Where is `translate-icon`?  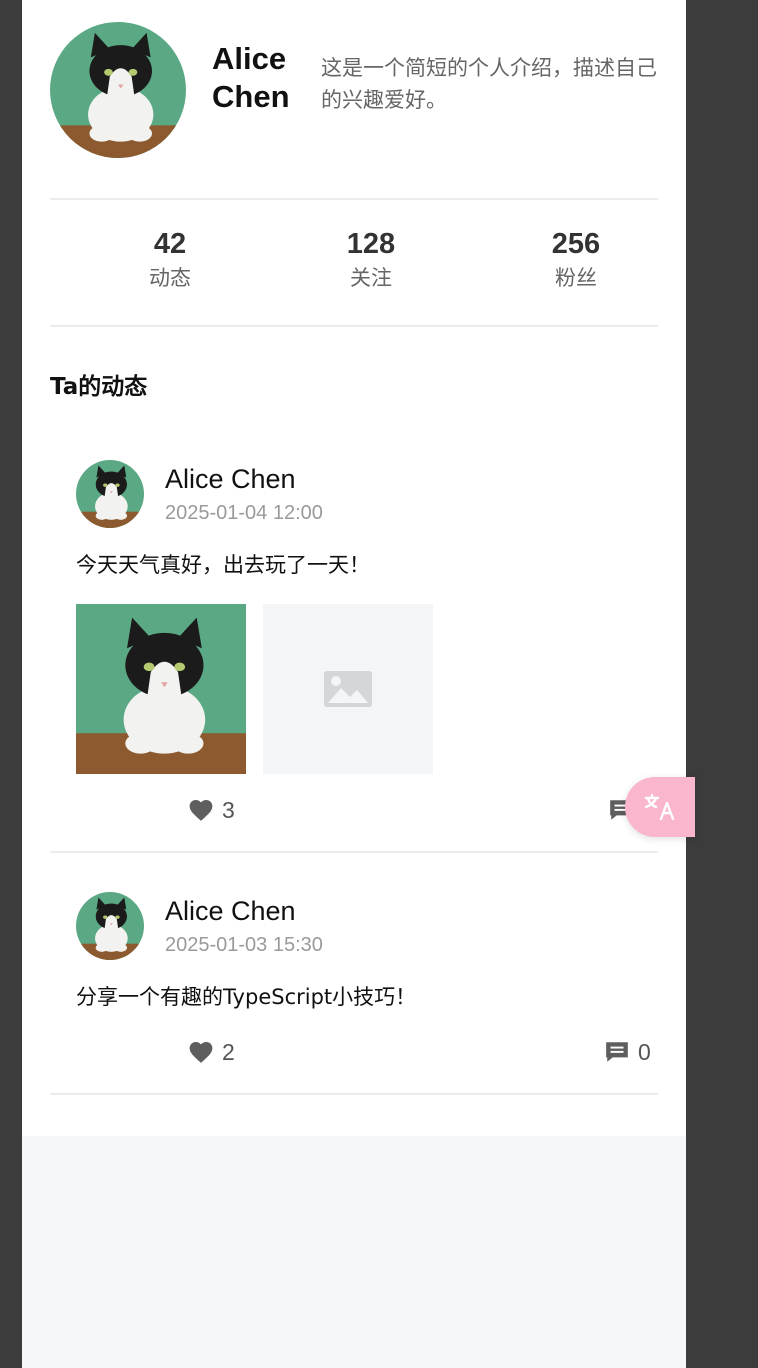 translate-icon is located at coordinates (659, 807).